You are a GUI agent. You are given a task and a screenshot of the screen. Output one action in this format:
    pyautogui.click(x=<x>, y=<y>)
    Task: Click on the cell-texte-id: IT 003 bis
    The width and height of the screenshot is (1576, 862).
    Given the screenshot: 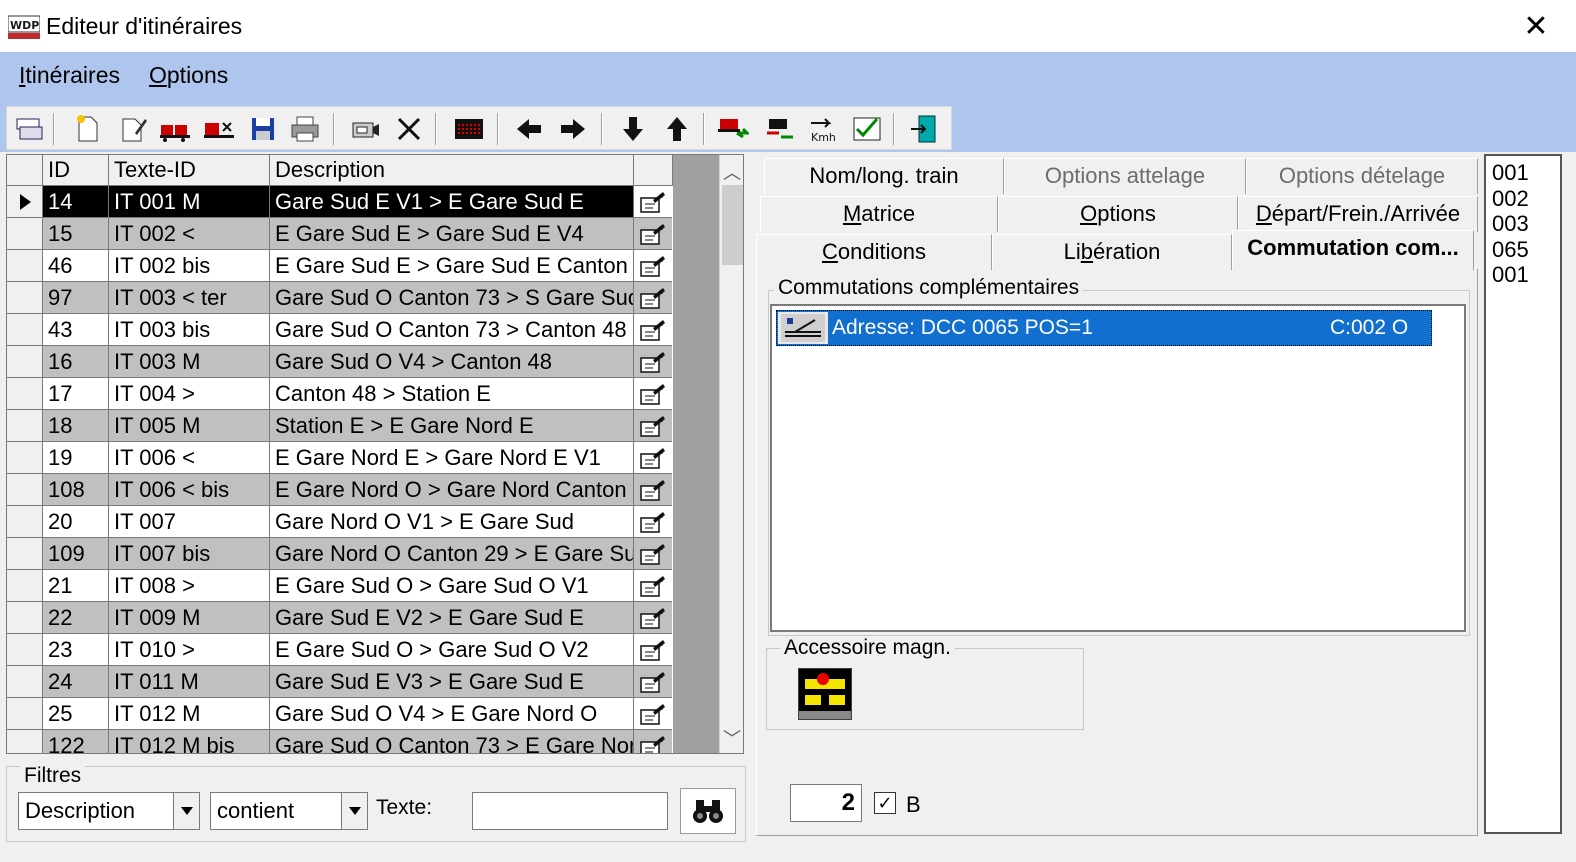 What is the action you would take?
    pyautogui.click(x=189, y=330)
    